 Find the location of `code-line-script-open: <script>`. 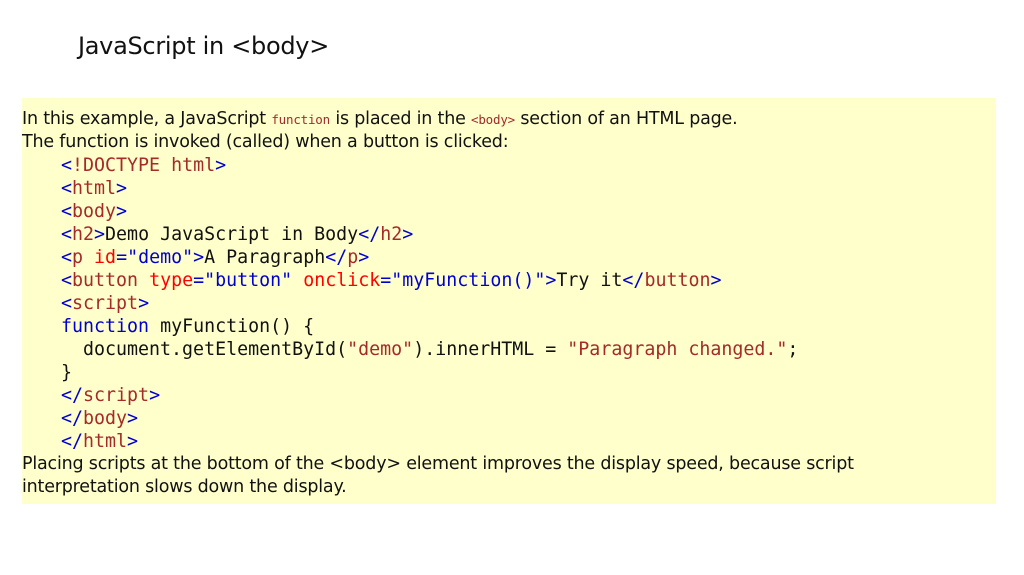

code-line-script-open: <script> is located at coordinates (105, 303).